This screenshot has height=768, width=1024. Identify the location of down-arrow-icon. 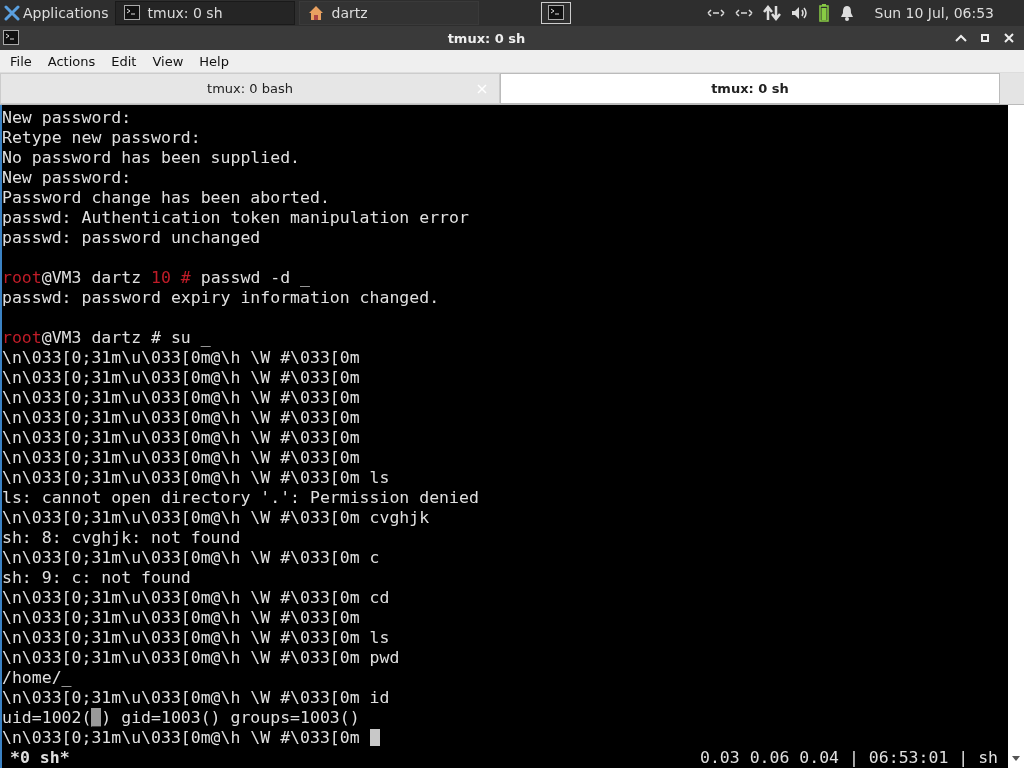
(1016, 758).